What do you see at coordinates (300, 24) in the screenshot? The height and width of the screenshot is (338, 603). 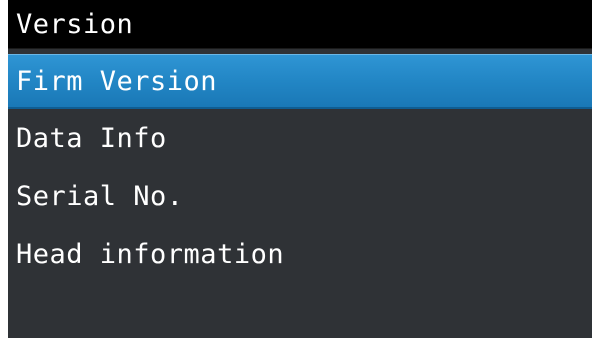 I see `screen-title: Version` at bounding box center [300, 24].